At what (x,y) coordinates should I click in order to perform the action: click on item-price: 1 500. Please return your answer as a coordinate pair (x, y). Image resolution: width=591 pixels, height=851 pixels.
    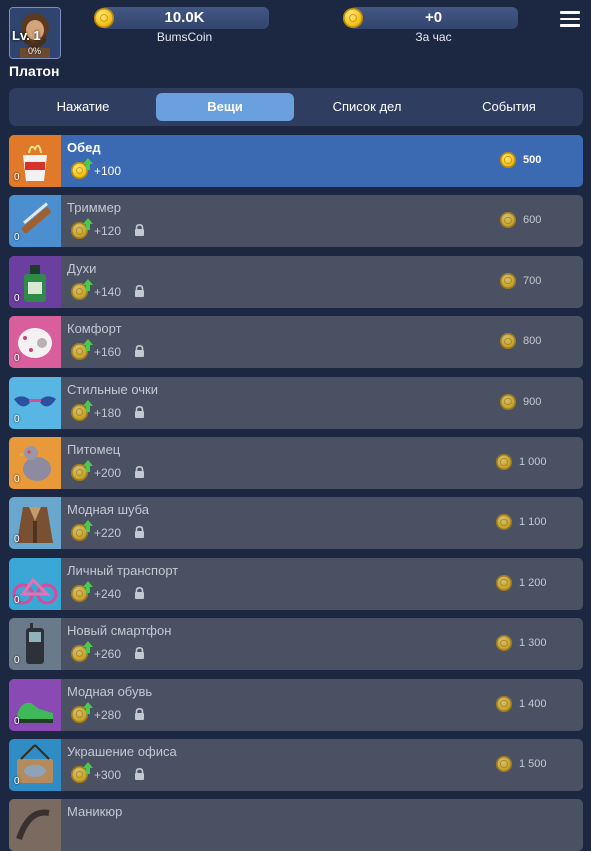
    Looking at the image, I should click on (533, 764).